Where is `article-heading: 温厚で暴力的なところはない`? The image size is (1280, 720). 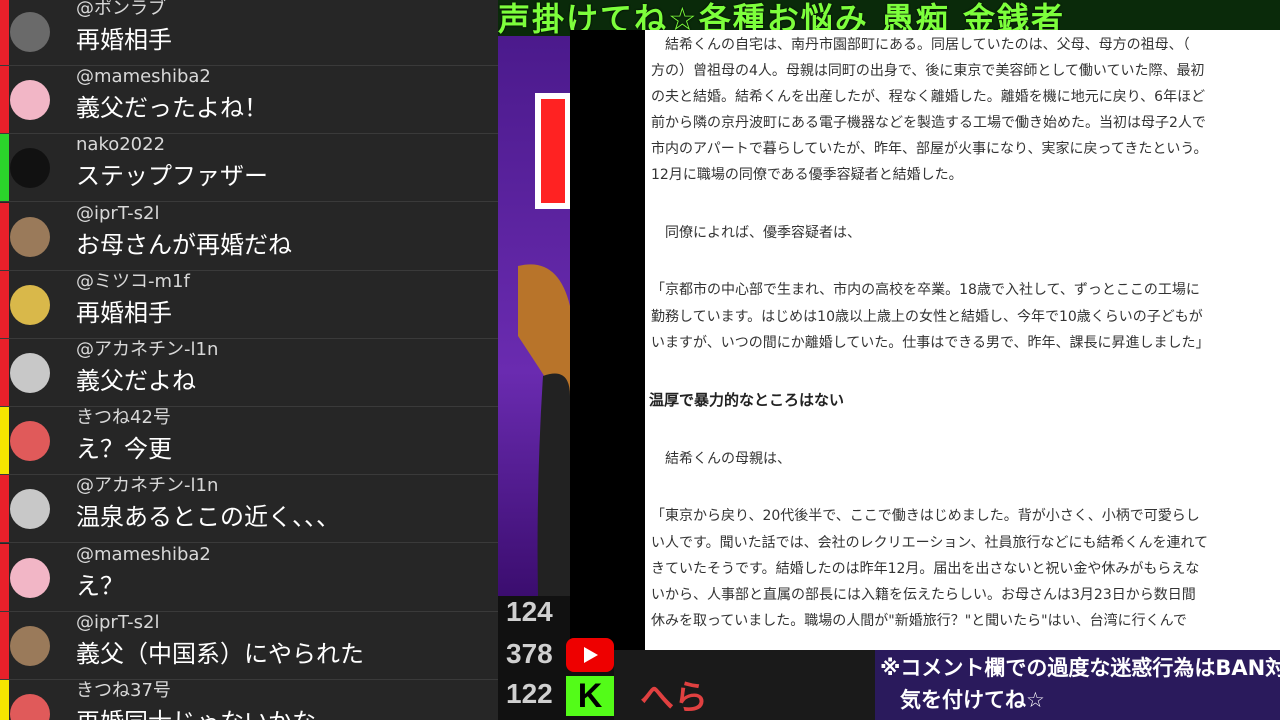 article-heading: 温厚で暴力的なところはない is located at coordinates (747, 400).